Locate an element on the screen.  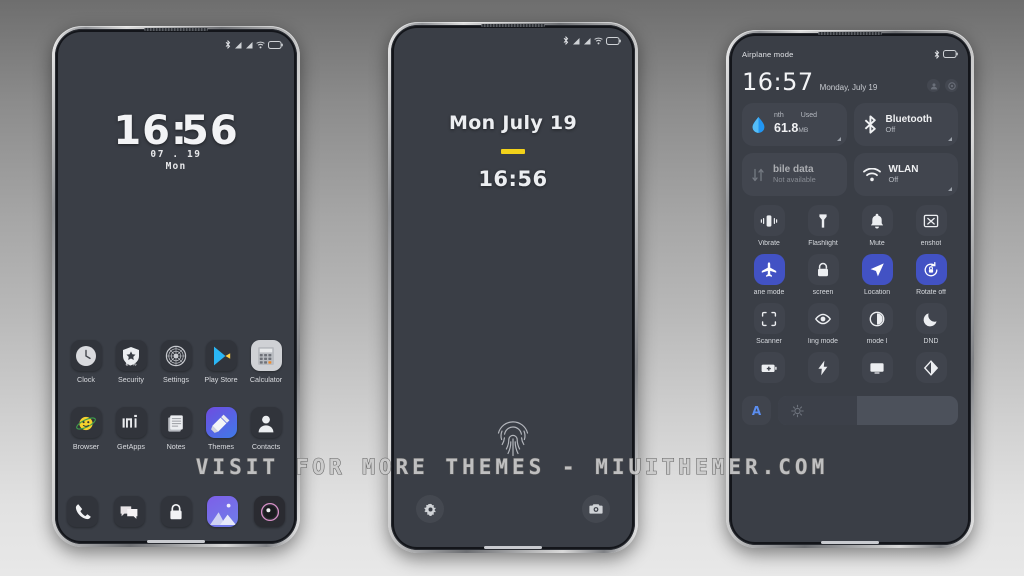
app-notes: Notes is located at coordinates (176, 429).